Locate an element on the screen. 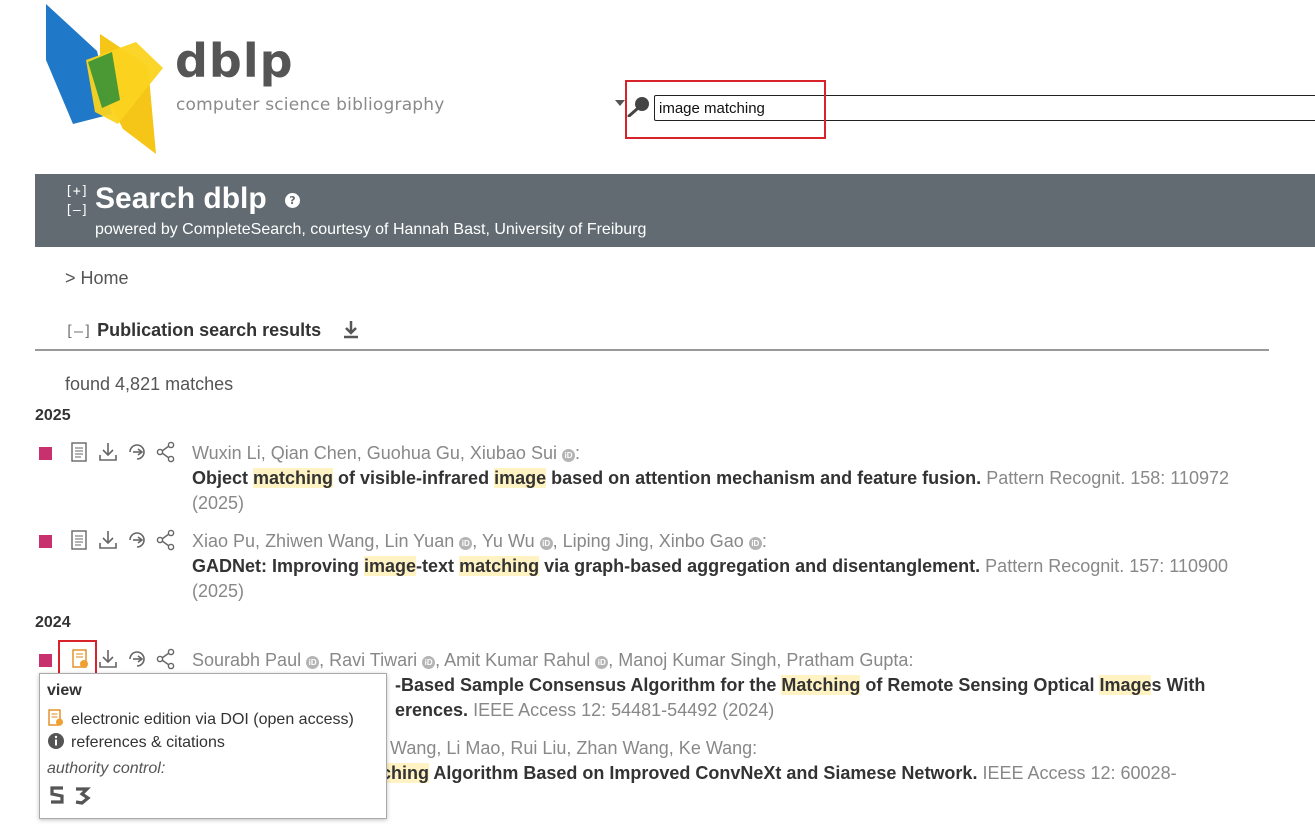  venue: IEEE Access 12: 54481-54492 (2024) is located at coordinates (621, 710).